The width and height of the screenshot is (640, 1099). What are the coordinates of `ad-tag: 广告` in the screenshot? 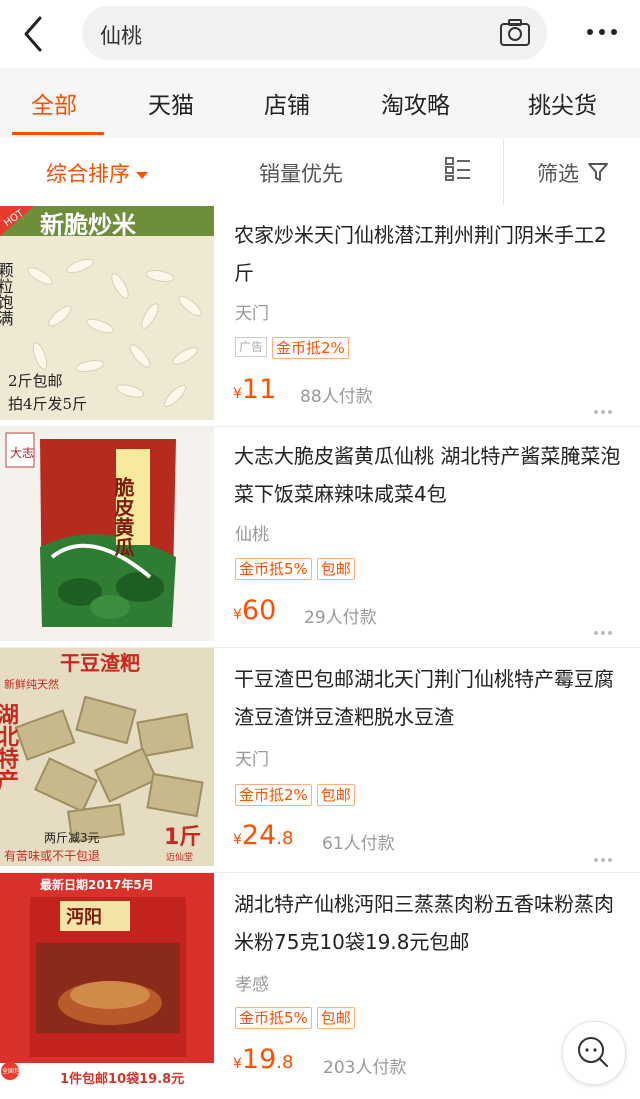 It's located at (251, 347).